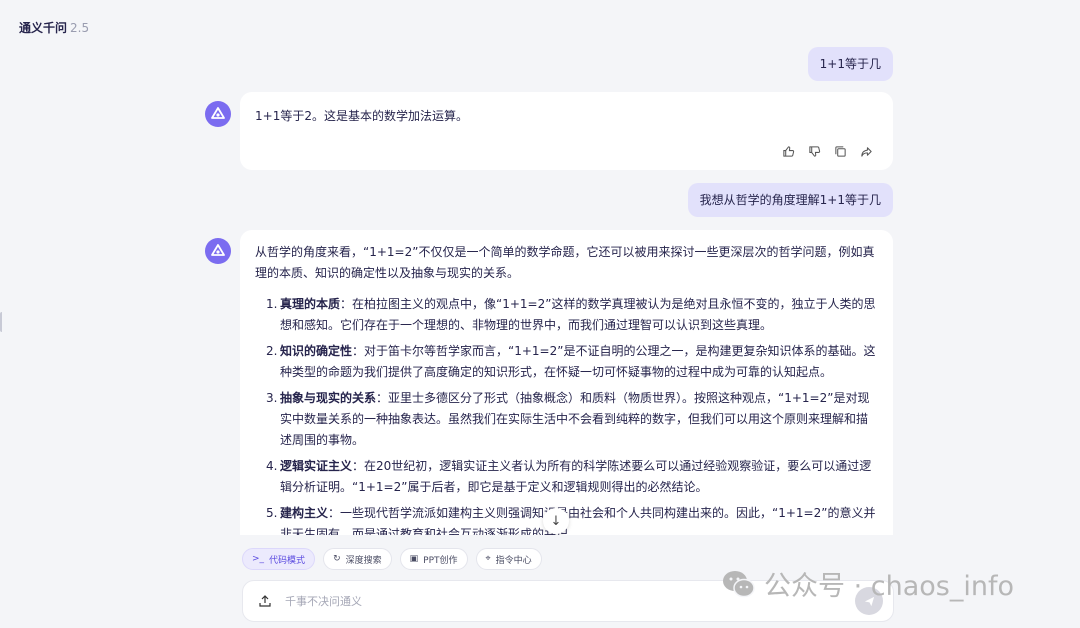 This screenshot has height=628, width=1080. Describe the element at coordinates (357, 559) in the screenshot. I see `tool-deep-search: ↻ 深度搜索` at that location.